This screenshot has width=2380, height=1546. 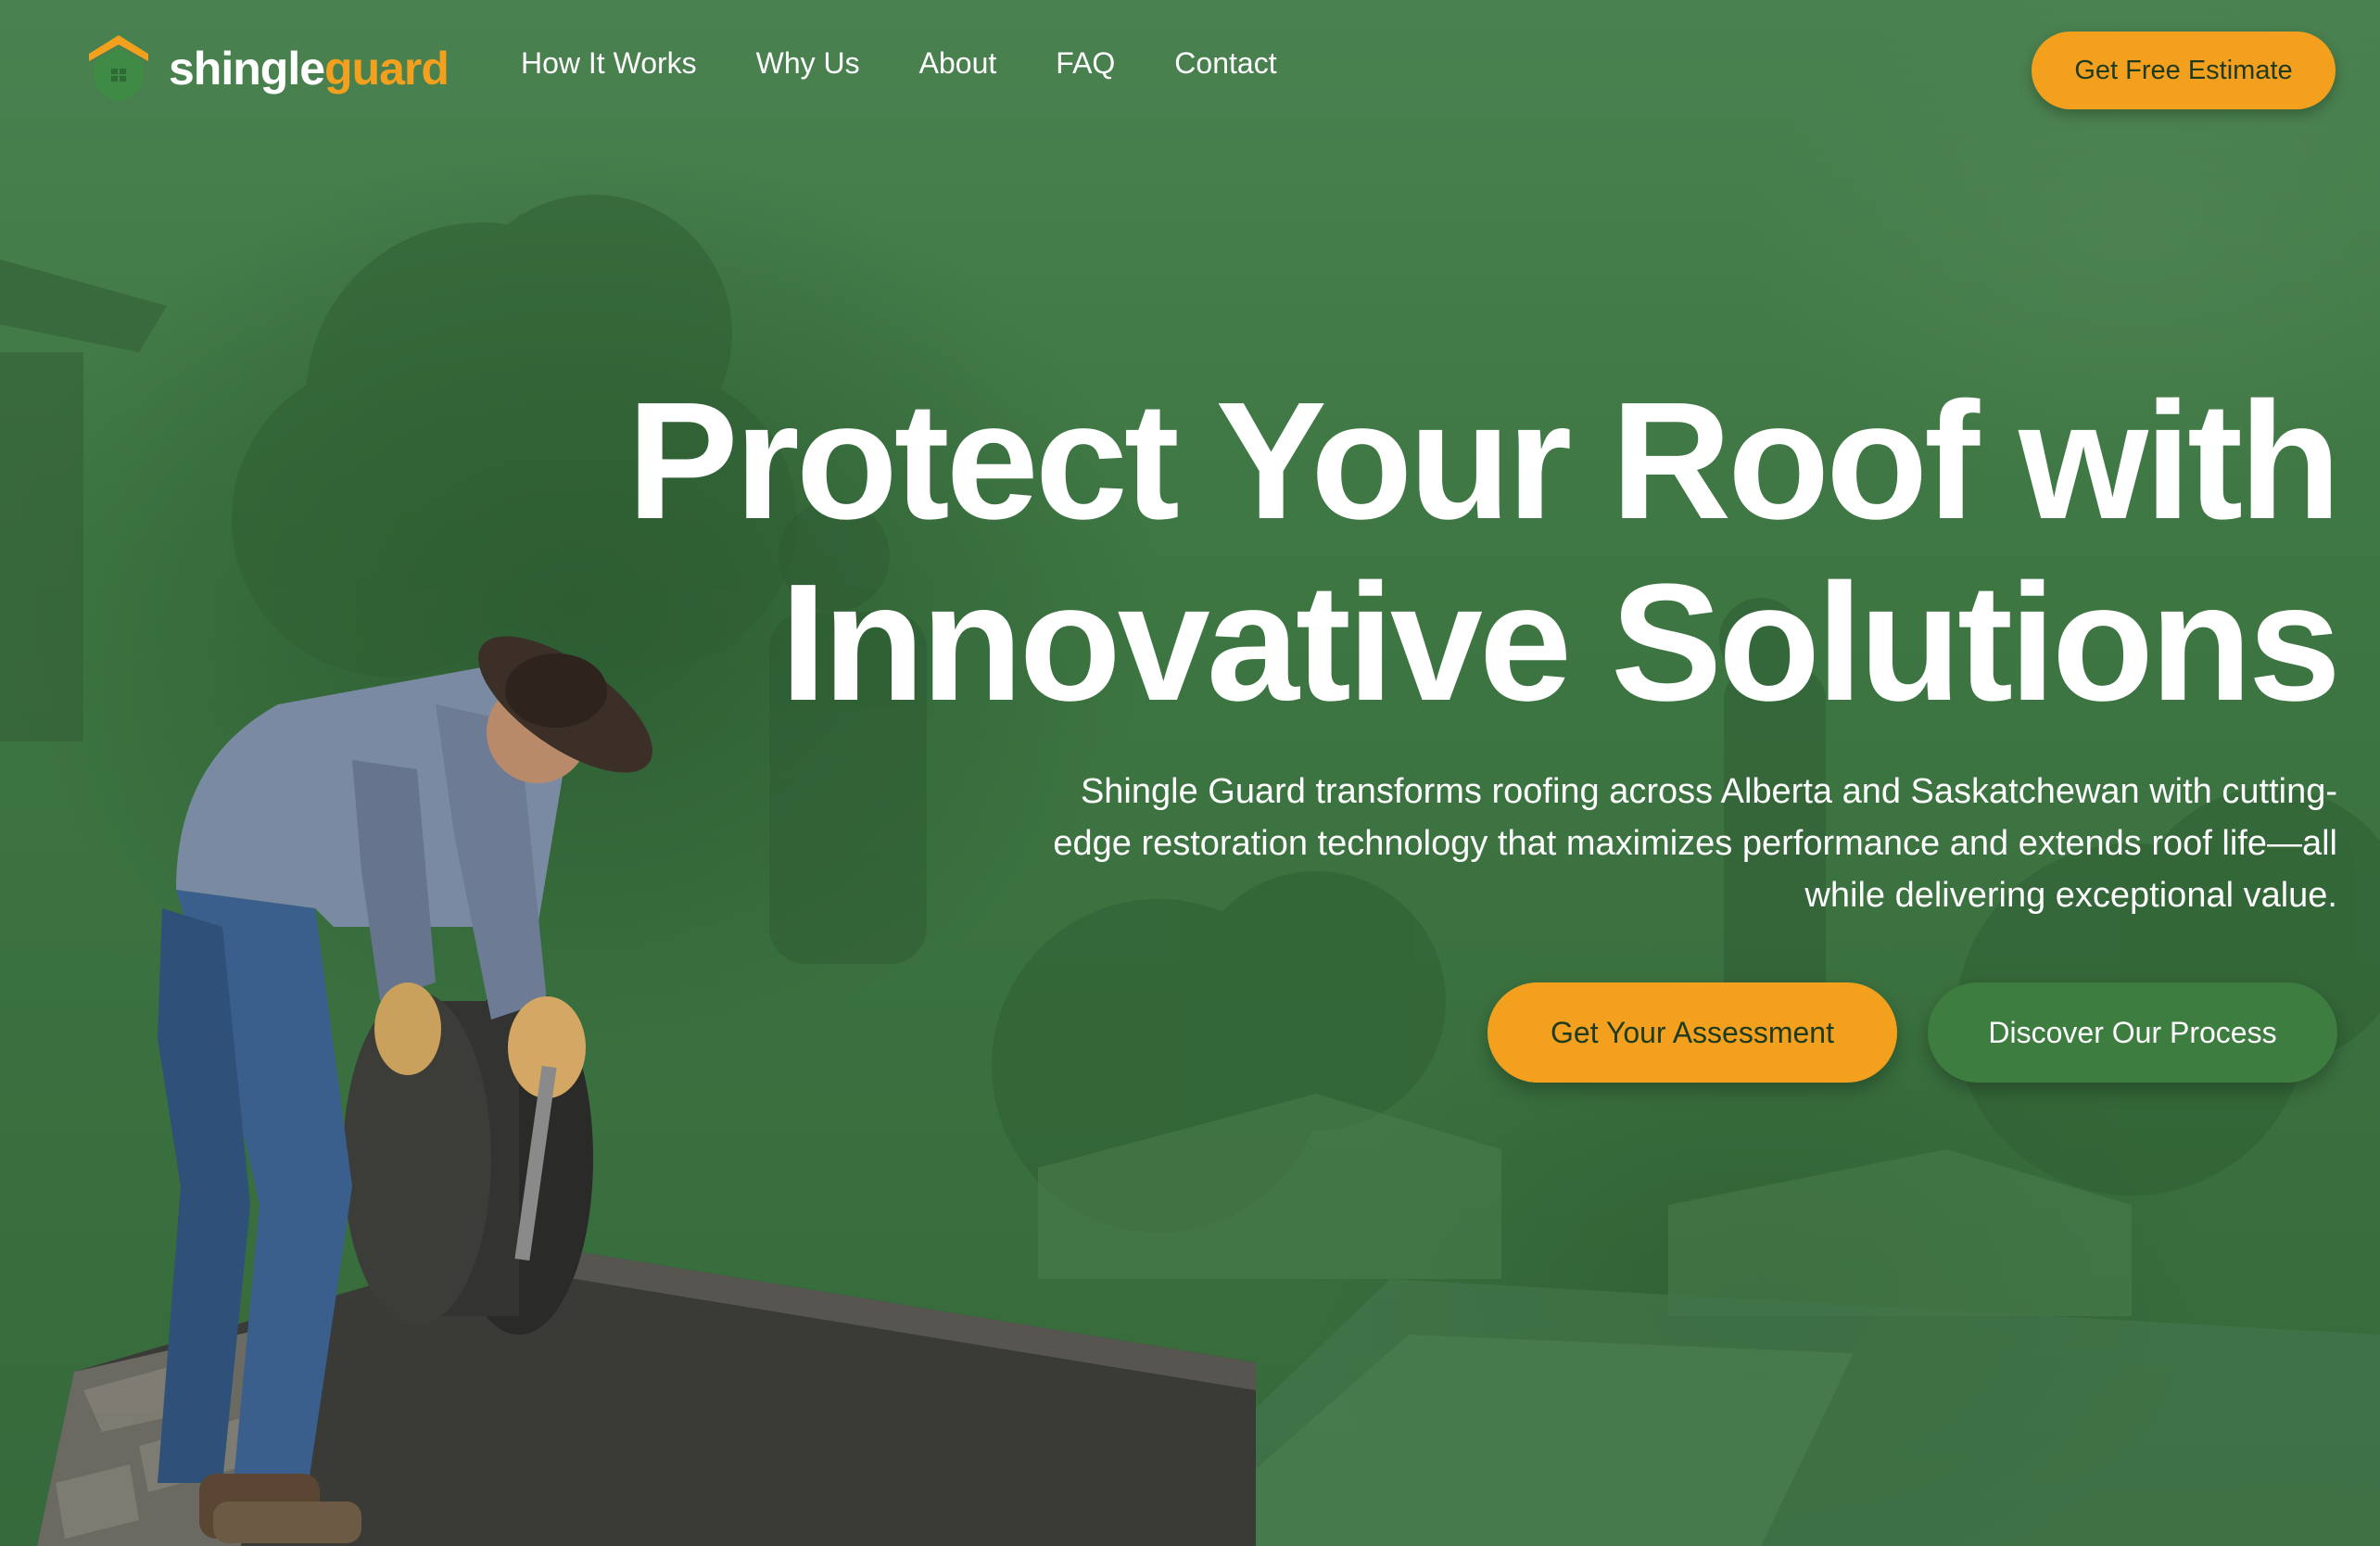 What do you see at coordinates (808, 63) in the screenshot?
I see `nav-item-why-us: Why Us` at bounding box center [808, 63].